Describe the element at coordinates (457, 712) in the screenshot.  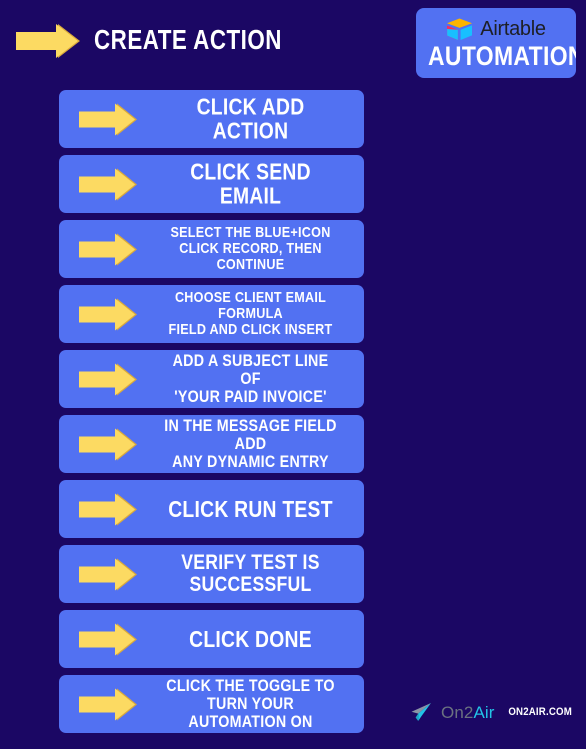
I see `on2air-prefix: On2` at that location.